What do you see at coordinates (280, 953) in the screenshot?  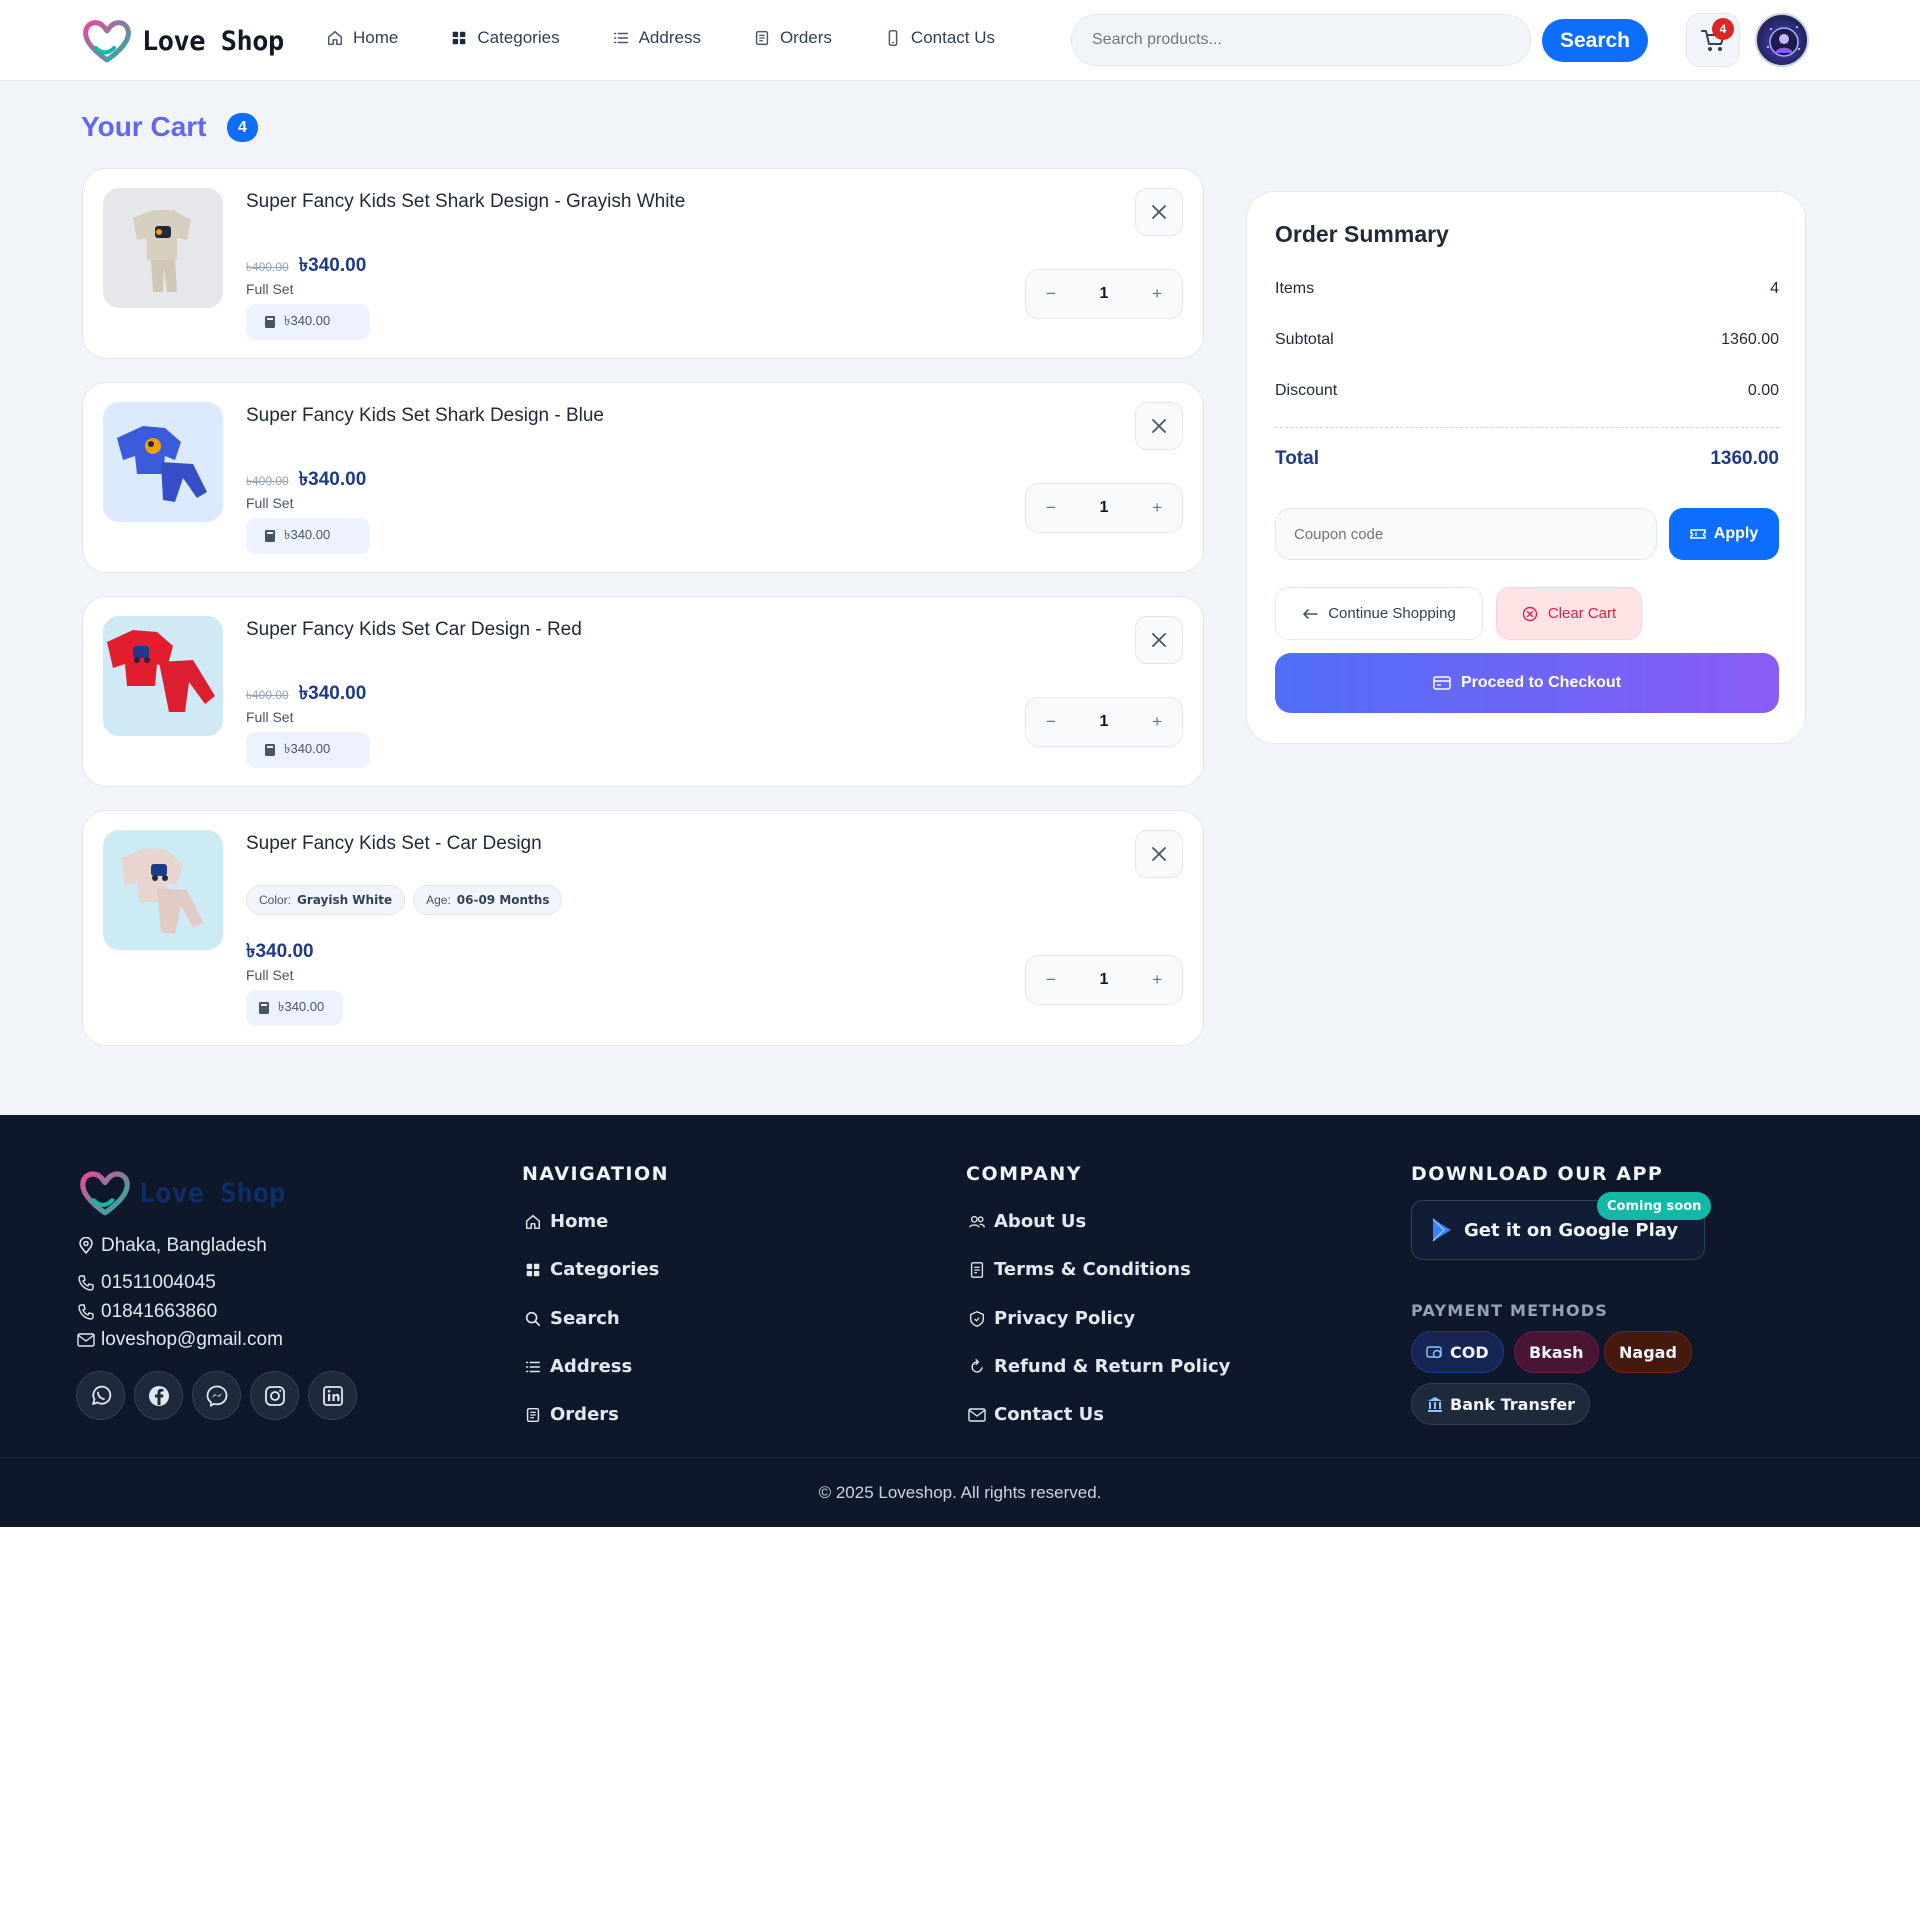 I see `price-row: ৳340.00` at bounding box center [280, 953].